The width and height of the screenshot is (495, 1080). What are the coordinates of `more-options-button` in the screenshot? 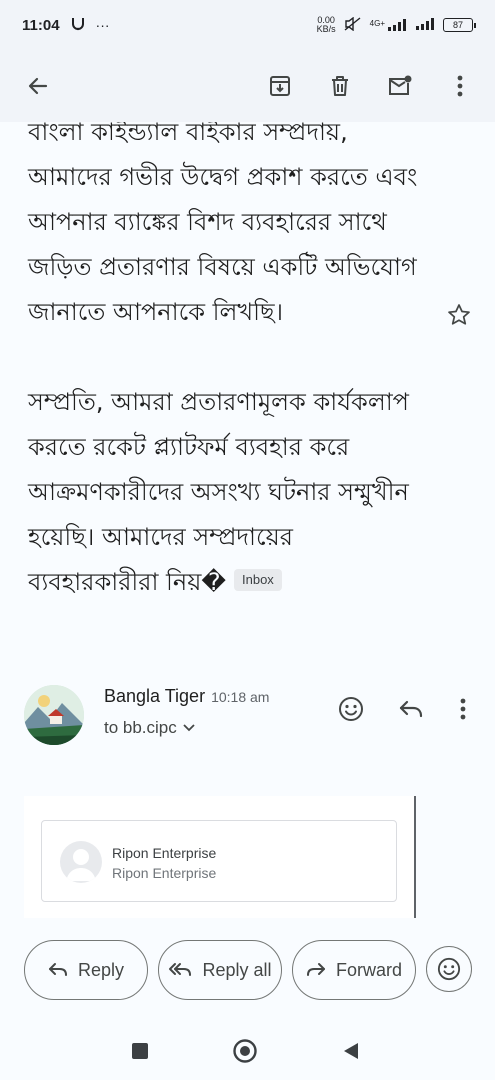 It's located at (460, 86).